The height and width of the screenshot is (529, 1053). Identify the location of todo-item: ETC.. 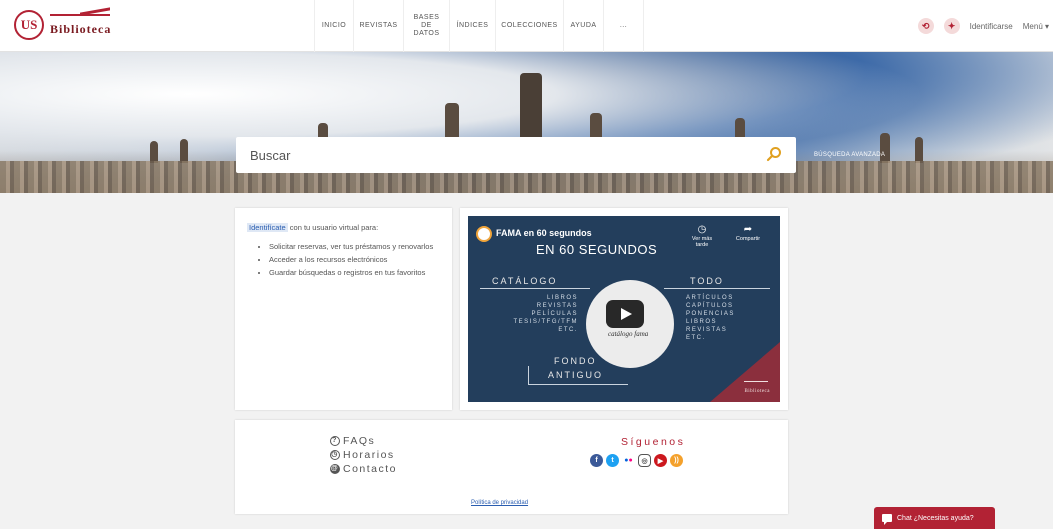
(696, 338).